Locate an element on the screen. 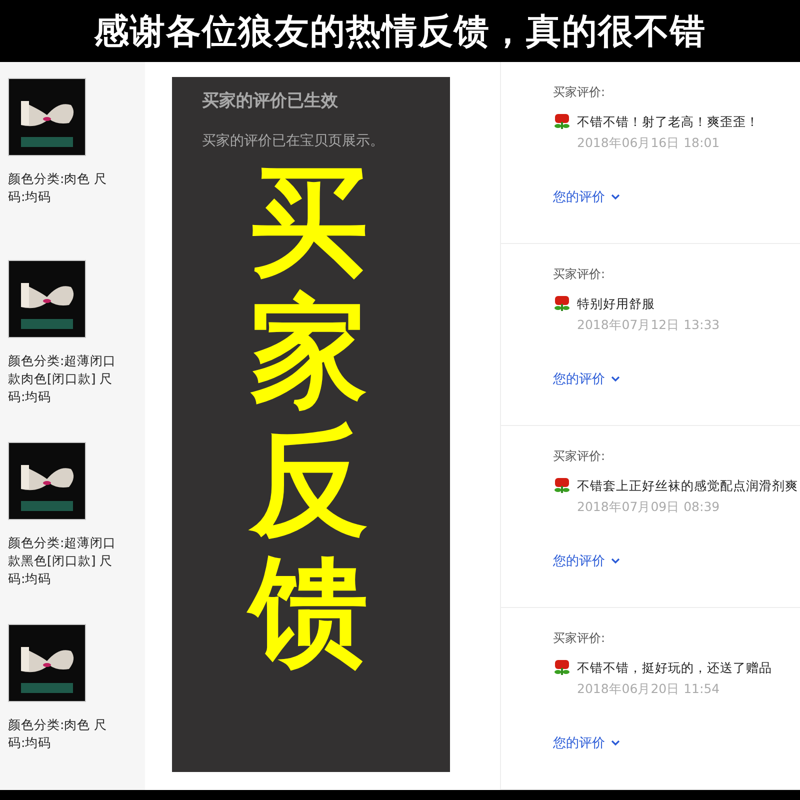 The height and width of the screenshot is (800, 800). status-text: 买家的评价已在宝贝页展示。 is located at coordinates (293, 141).